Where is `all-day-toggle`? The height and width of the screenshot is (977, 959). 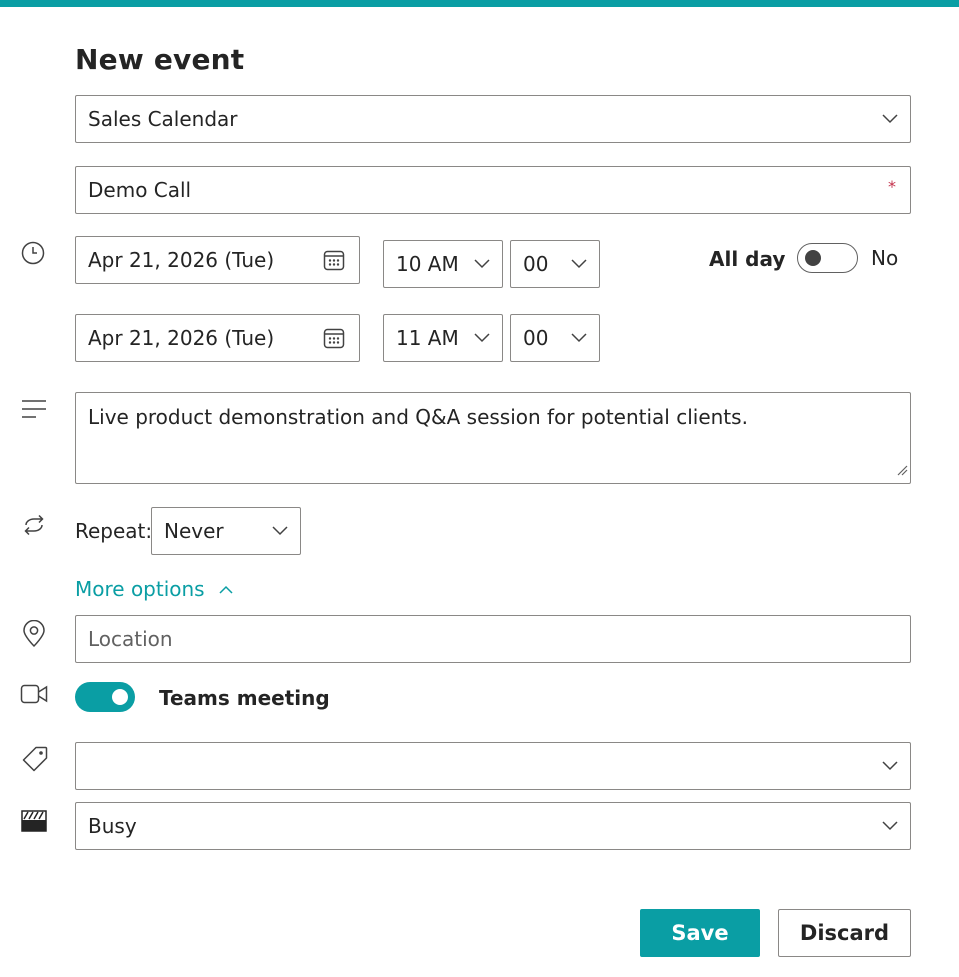 all-day-toggle is located at coordinates (827, 258).